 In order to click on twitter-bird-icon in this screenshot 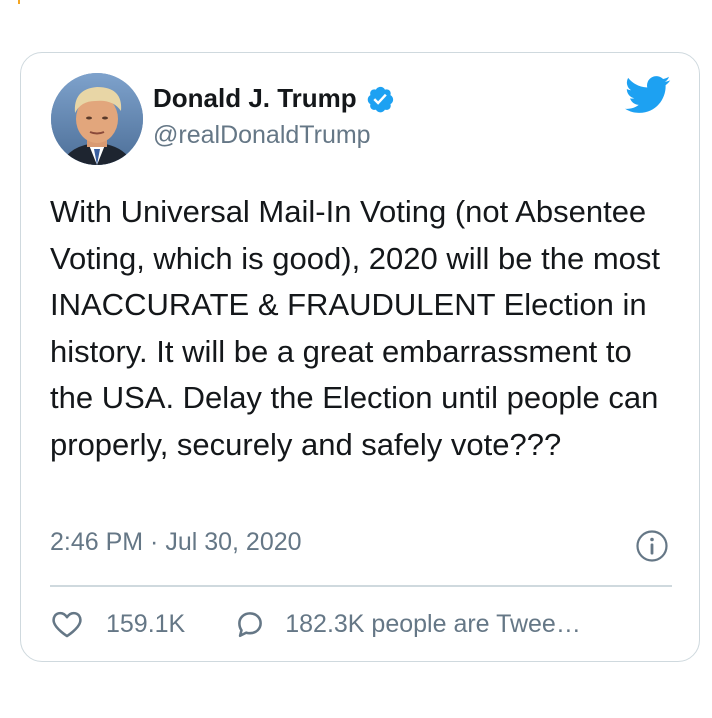, I will do `click(648, 95)`.